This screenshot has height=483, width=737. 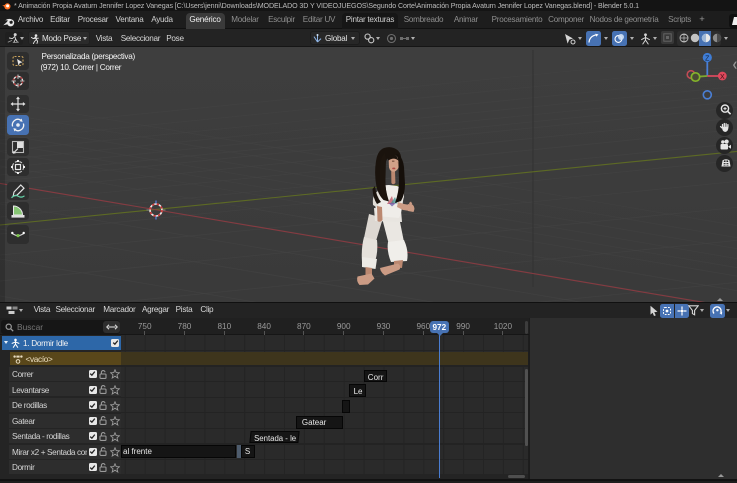 What do you see at coordinates (722, 77) in the screenshot?
I see `svg-text: X` at bounding box center [722, 77].